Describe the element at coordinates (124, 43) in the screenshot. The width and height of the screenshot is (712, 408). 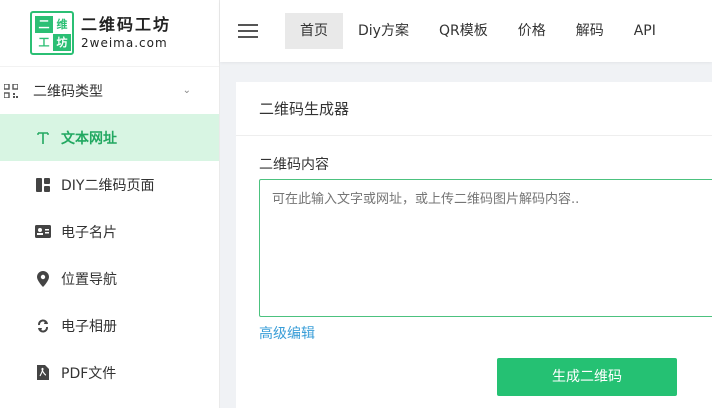
I see `logo-domain: 2weima.com` at that location.